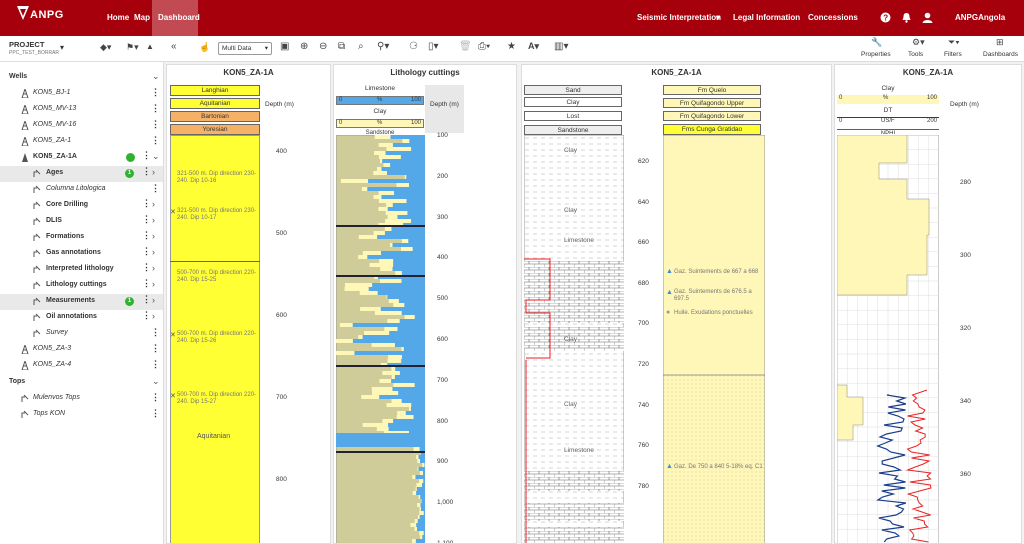 The height and width of the screenshot is (544, 1024). I want to click on sidebar-item-survey: Survey ⋮, so click(81, 334).